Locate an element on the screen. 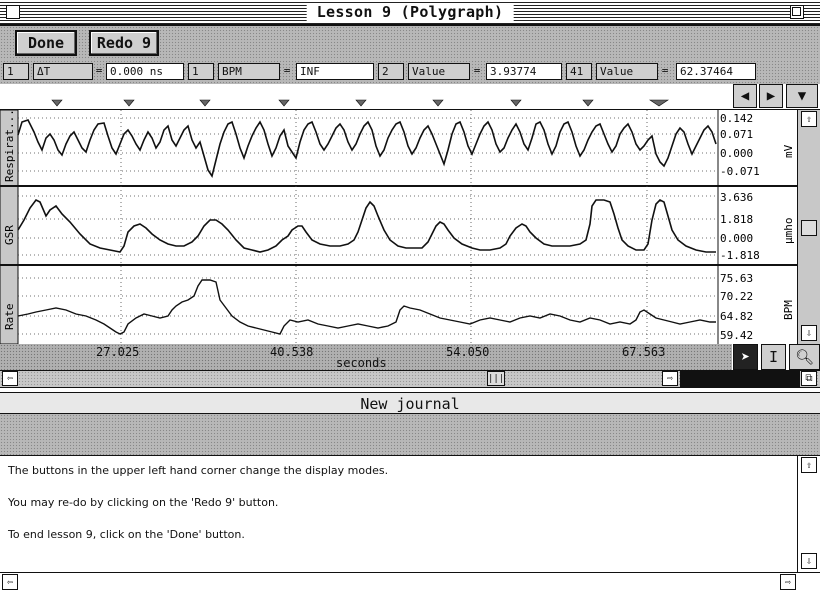 This screenshot has height=591, width=820. title-bar: Lesson 9 (Polygraph) is located at coordinates (410, 13).